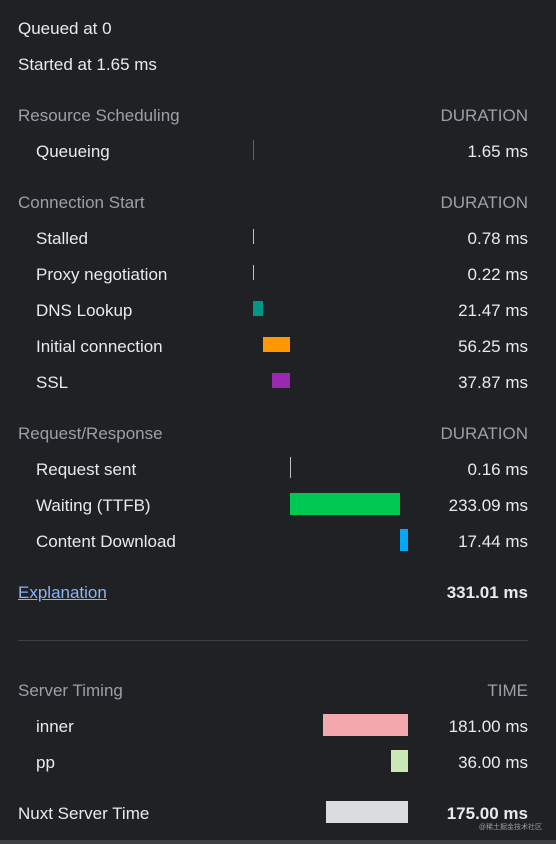 The width and height of the screenshot is (556, 844). What do you see at coordinates (497, 469) in the screenshot?
I see `row-value-request-sent: 0.16 ms` at bounding box center [497, 469].